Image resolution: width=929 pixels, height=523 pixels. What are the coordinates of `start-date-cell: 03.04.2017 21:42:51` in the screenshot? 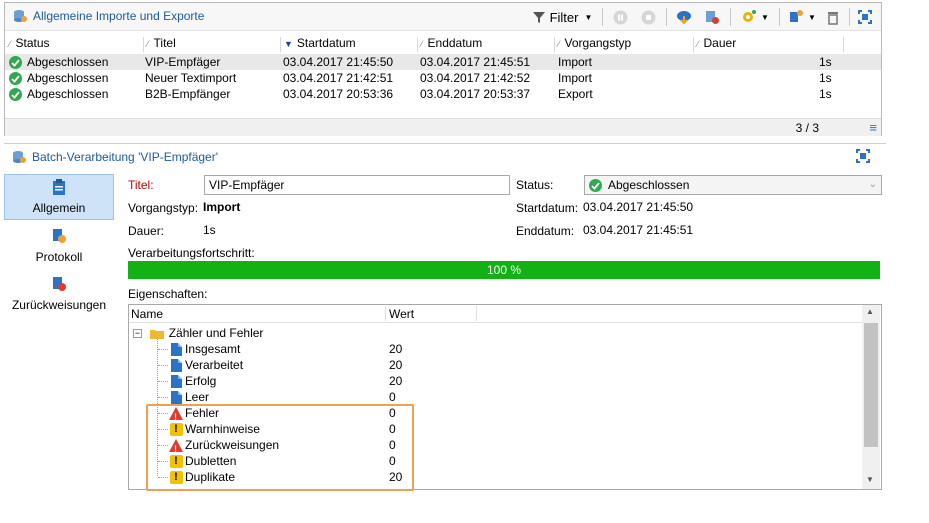 It's located at (338, 78).